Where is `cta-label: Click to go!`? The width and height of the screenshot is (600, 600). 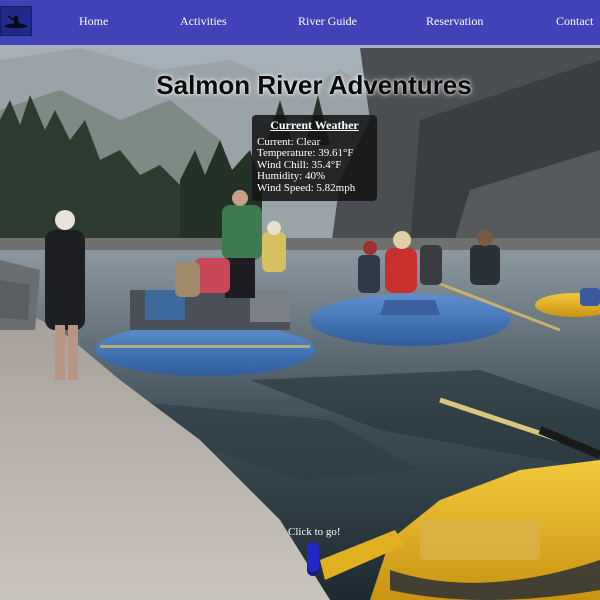 cta-label: Click to go! is located at coordinates (314, 532).